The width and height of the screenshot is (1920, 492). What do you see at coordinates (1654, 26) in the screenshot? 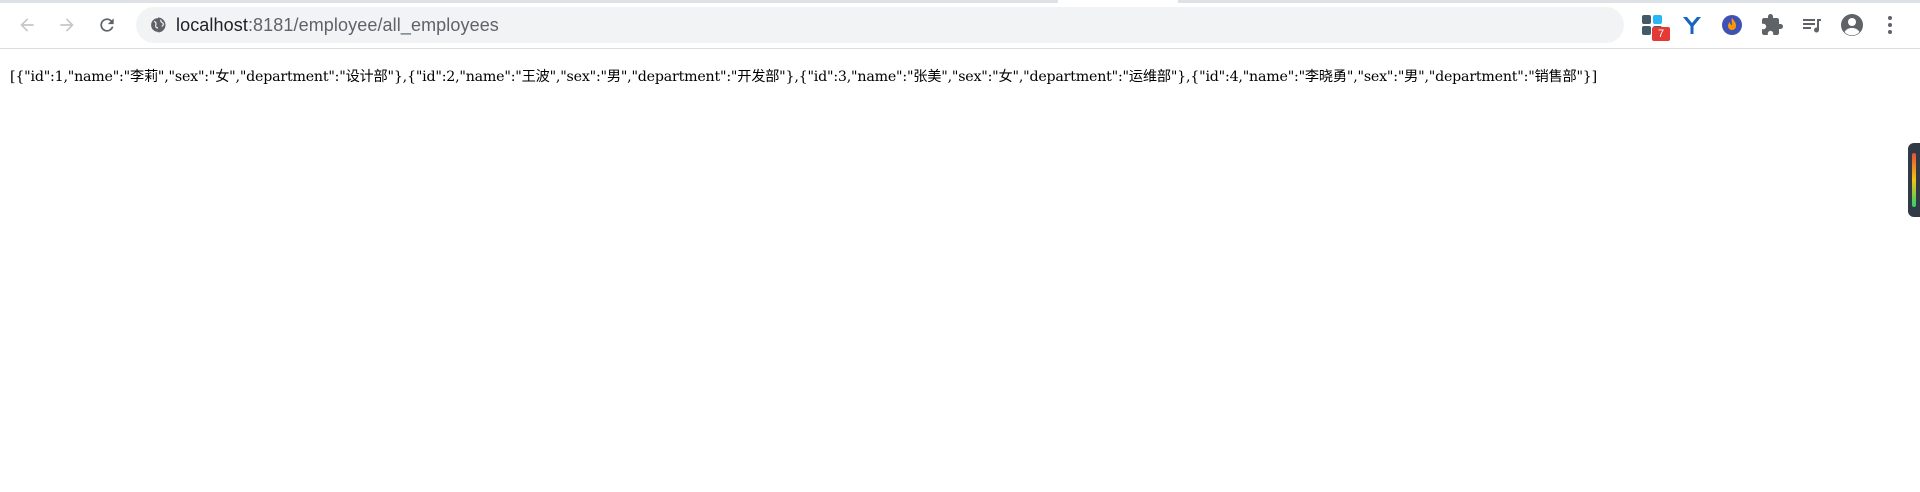
I see `grid-extension-button: 7` at bounding box center [1654, 26].